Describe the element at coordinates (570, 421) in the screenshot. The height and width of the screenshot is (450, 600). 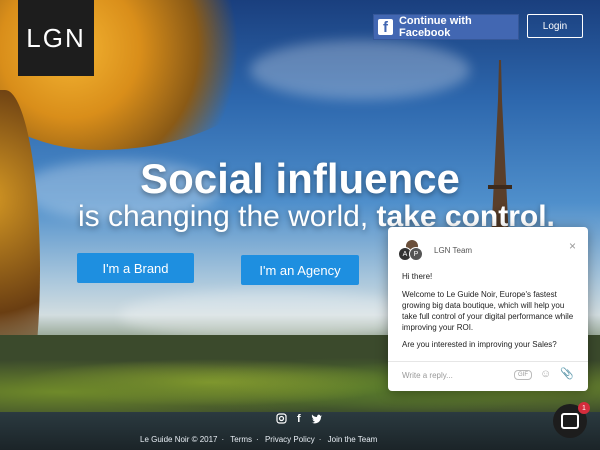
I see `chat-icon` at that location.